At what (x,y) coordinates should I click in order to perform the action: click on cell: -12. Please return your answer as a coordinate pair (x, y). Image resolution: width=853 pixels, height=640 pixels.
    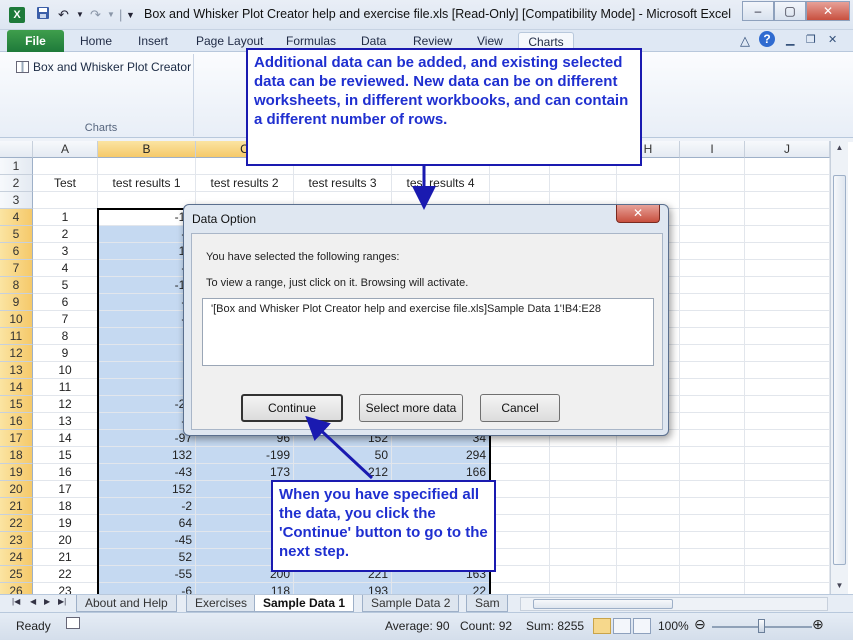
    Looking at the image, I should click on (147, 285).